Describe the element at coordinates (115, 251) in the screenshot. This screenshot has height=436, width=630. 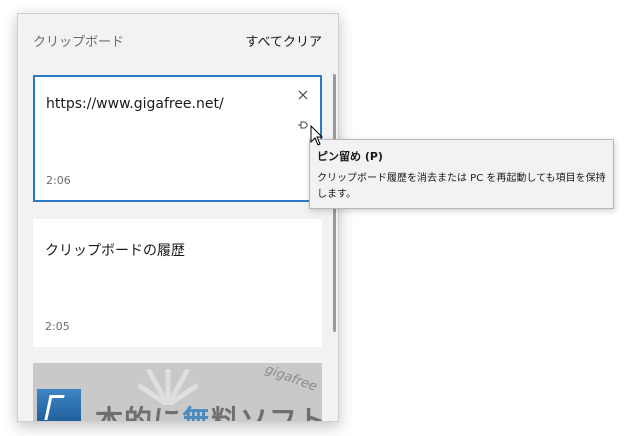
I see `clipboard-item-text: クリップボードの履歴` at that location.